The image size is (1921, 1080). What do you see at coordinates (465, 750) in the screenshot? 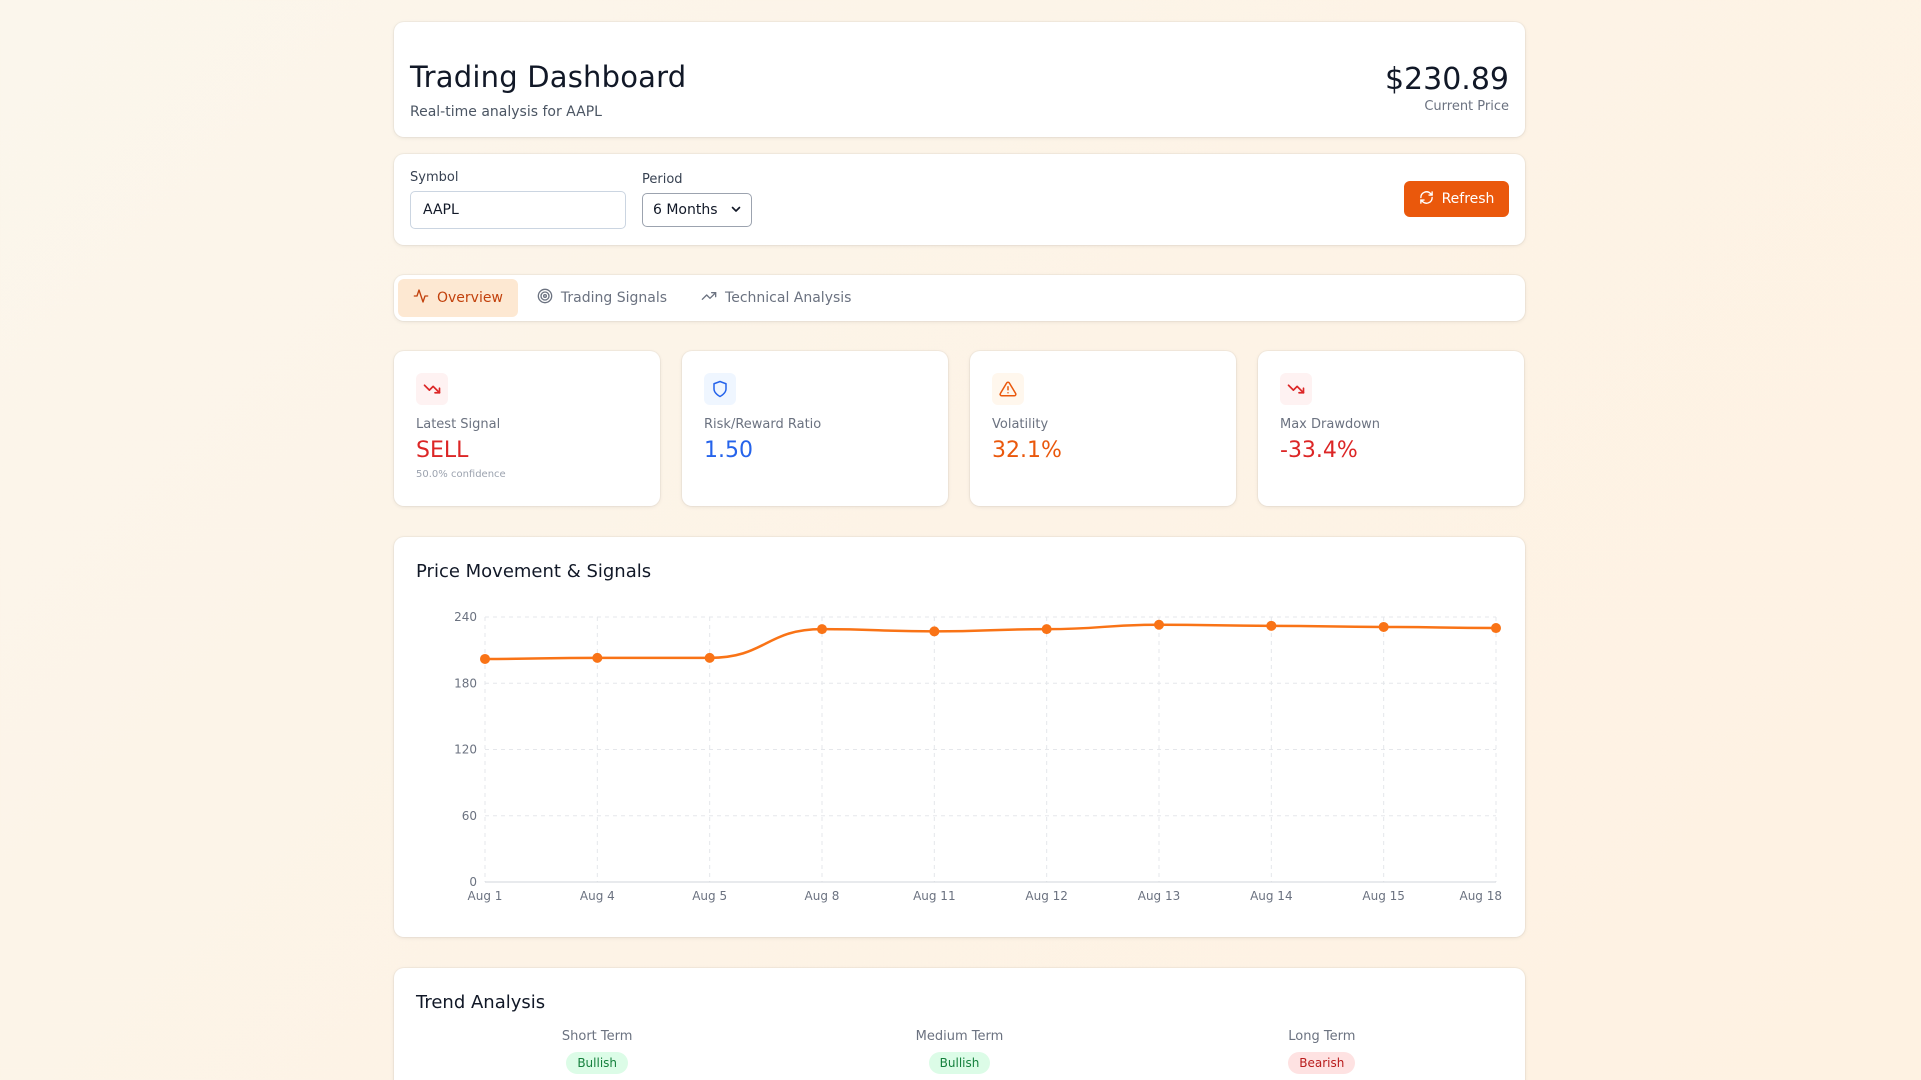
I see `y-tick-label: 120` at bounding box center [465, 750].